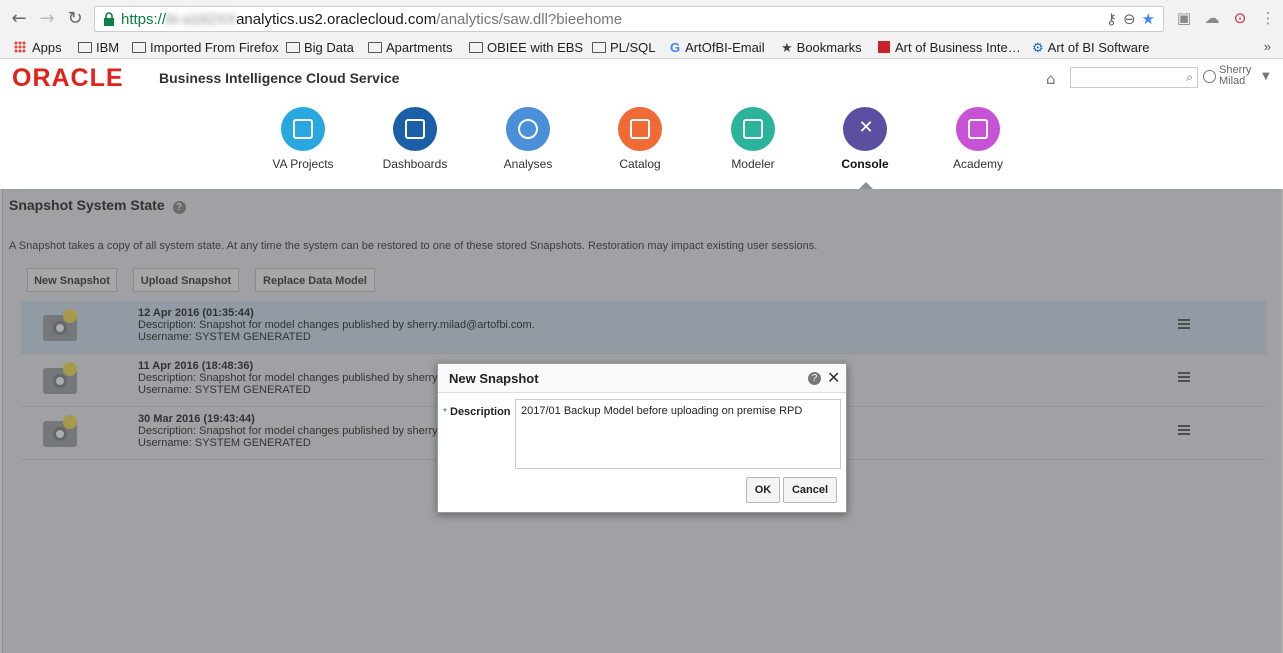 The width and height of the screenshot is (1283, 653). What do you see at coordinates (529, 19) in the screenshot?
I see `url-path: /analytics/saw.dll?bieehome` at bounding box center [529, 19].